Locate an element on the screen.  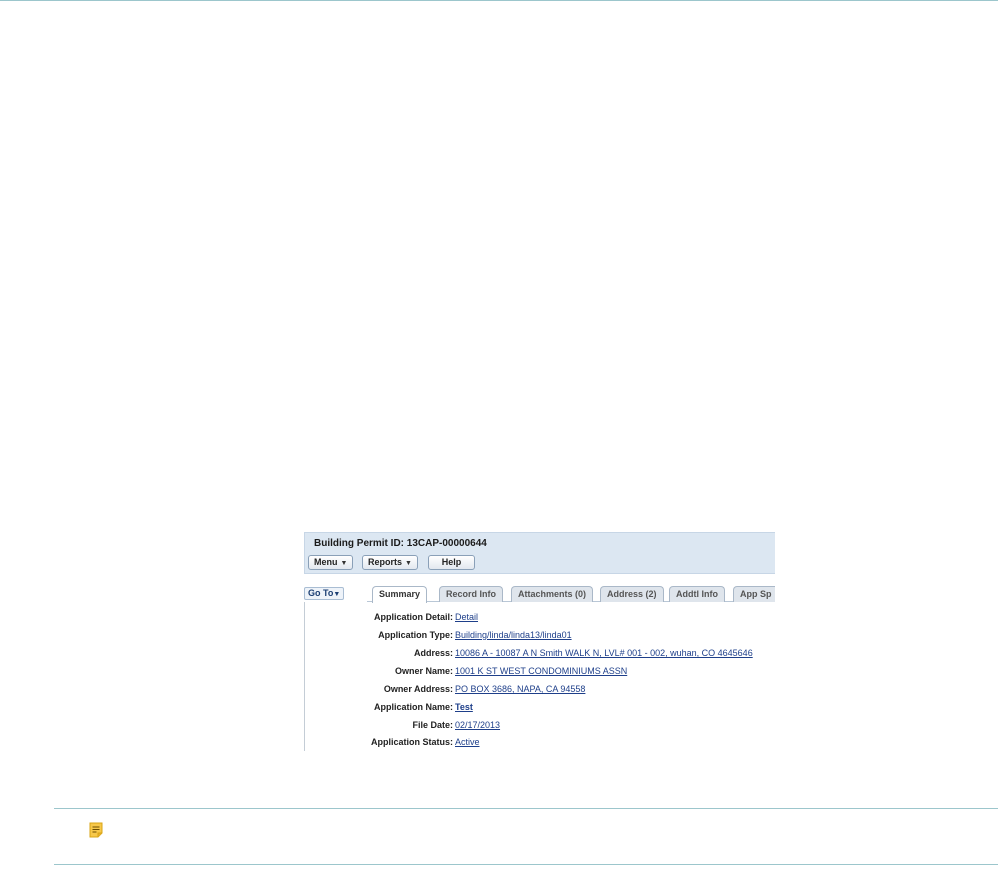
summary-row: Application Name: Test is located at coordinates (539, 709).